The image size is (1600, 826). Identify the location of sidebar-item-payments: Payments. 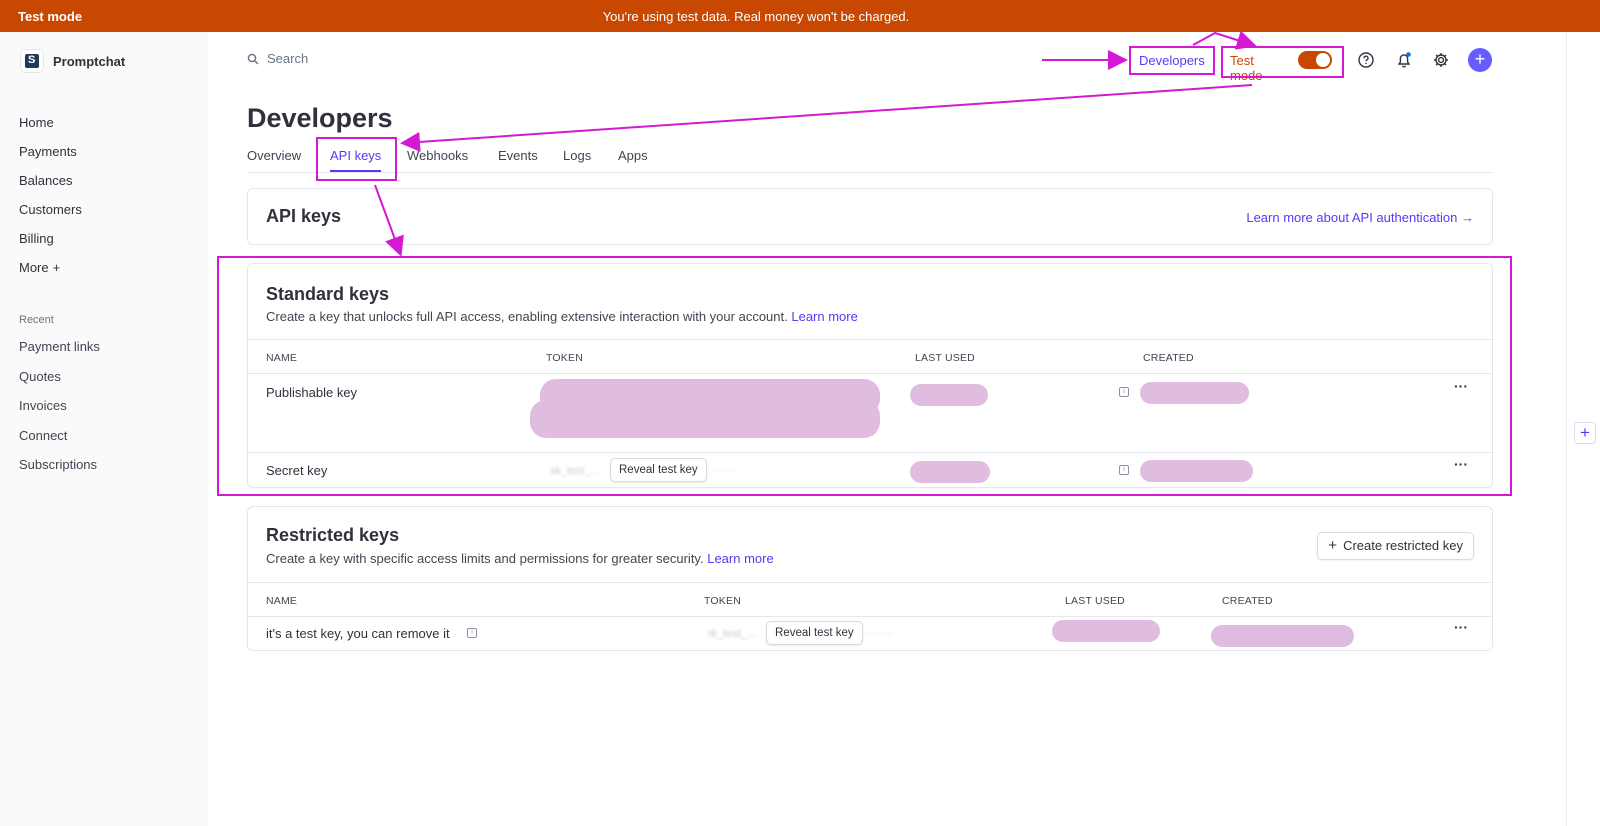
(50, 157).